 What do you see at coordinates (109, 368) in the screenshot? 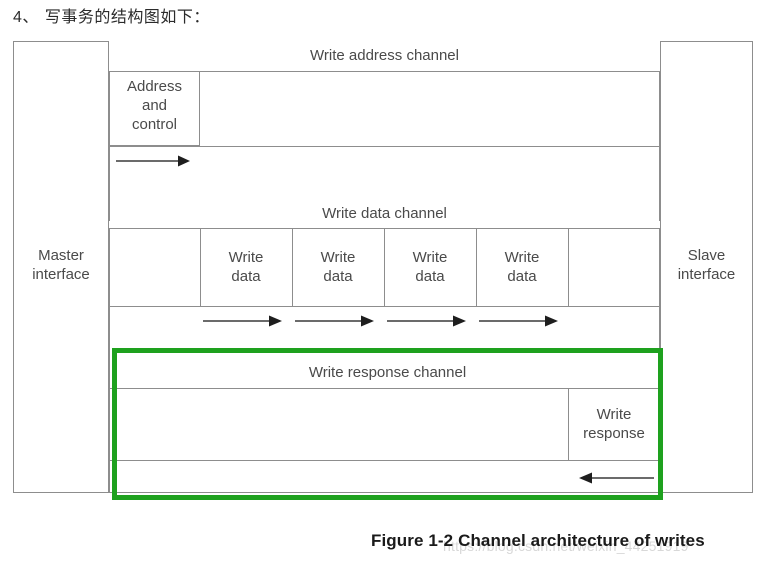
I see `response-row-left-rail` at bounding box center [109, 368].